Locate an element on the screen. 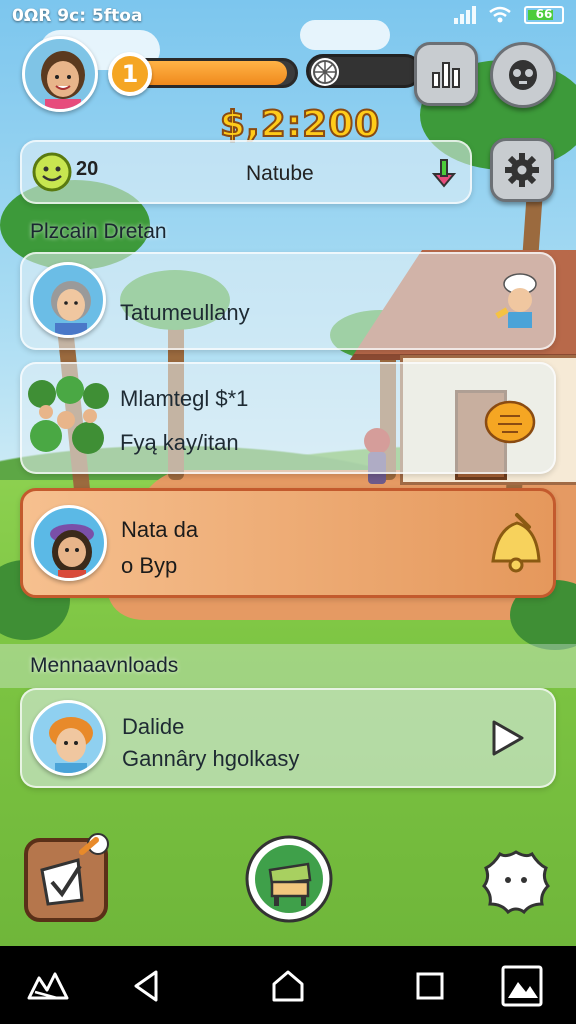 The width and height of the screenshot is (576, 1024). fluffy-creature-icon is located at coordinates (516, 882).